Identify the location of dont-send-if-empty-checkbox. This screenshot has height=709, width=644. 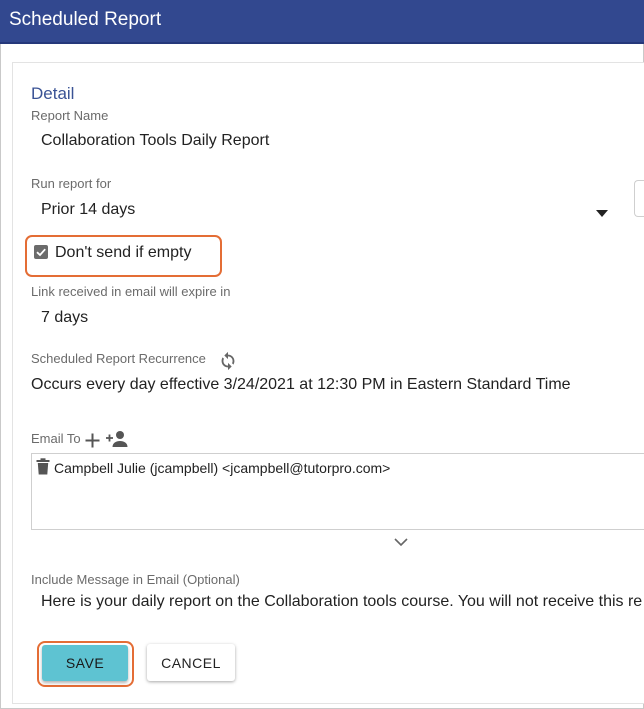
(41, 252).